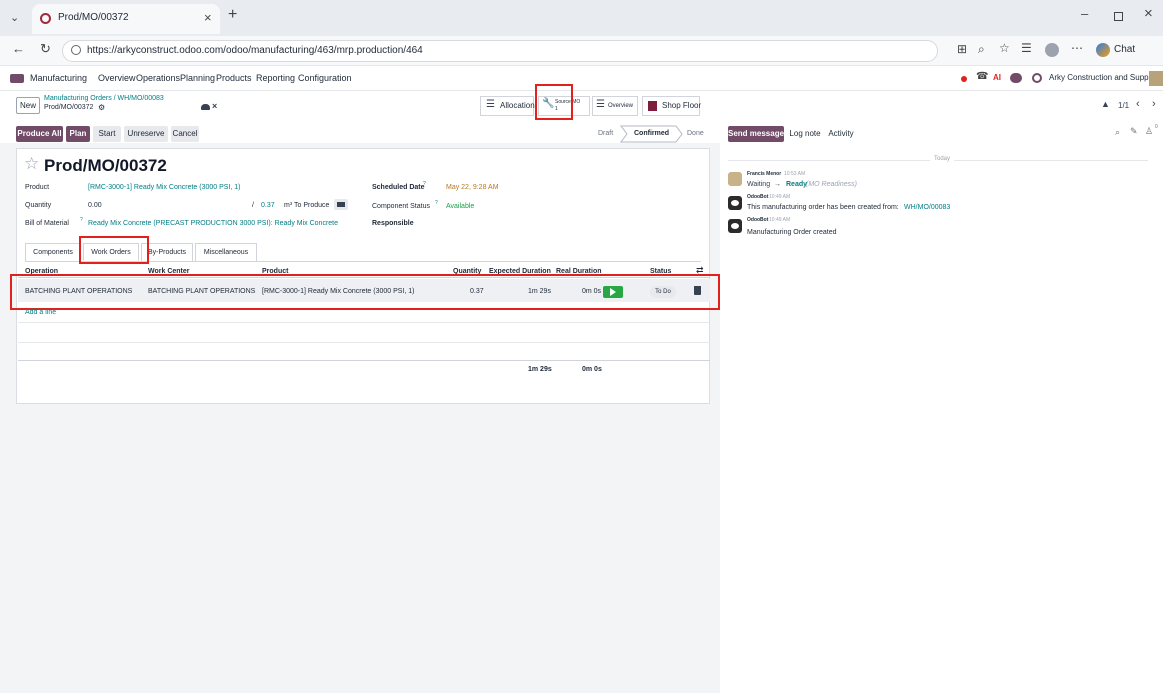 The image size is (1163, 693). Describe the element at coordinates (962, 49) in the screenshot. I see `app-grid-icon: ⊞` at that location.